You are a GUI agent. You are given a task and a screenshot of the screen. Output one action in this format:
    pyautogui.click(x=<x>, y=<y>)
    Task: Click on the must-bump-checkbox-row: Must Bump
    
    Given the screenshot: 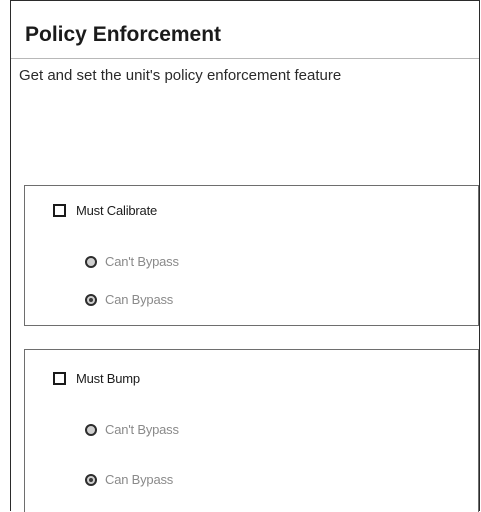 What is the action you would take?
    pyautogui.click(x=96, y=378)
    